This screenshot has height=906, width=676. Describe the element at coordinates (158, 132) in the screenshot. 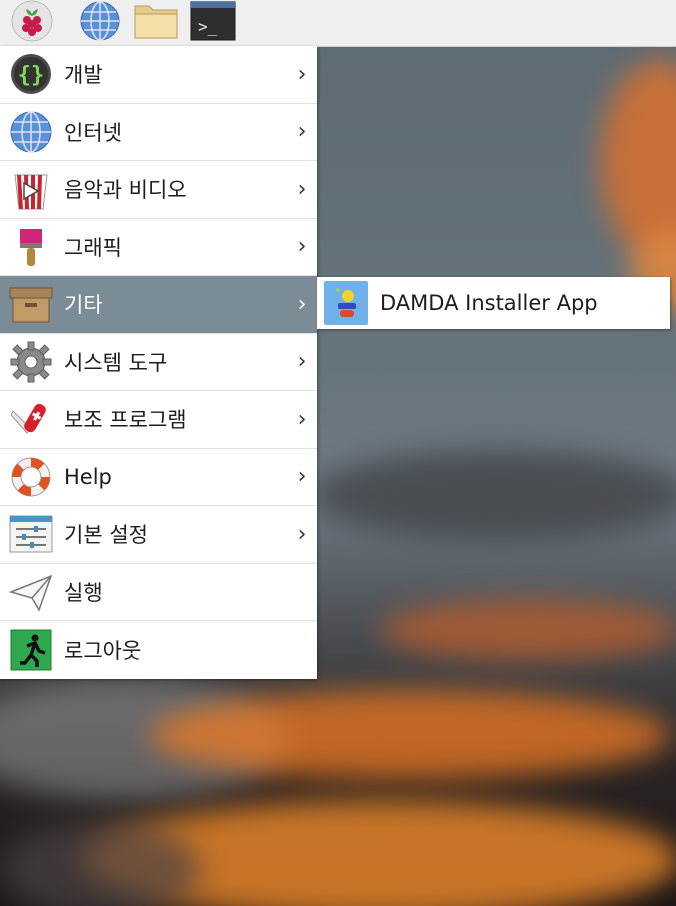

I see `menu-item-internet: 인터넷 ›` at that location.